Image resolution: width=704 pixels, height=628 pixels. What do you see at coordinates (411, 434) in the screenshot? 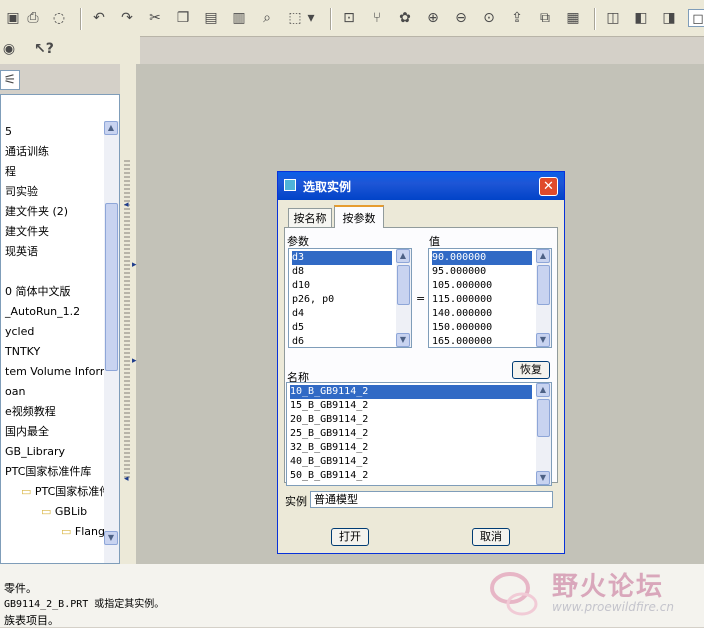
I see `list-item: 25_B_GB9114_2` at bounding box center [411, 434].